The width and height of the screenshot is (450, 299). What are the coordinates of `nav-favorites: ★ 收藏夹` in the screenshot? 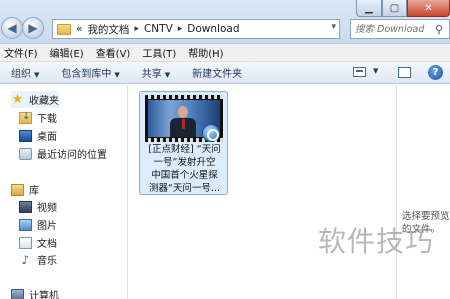 It's located at (35, 99).